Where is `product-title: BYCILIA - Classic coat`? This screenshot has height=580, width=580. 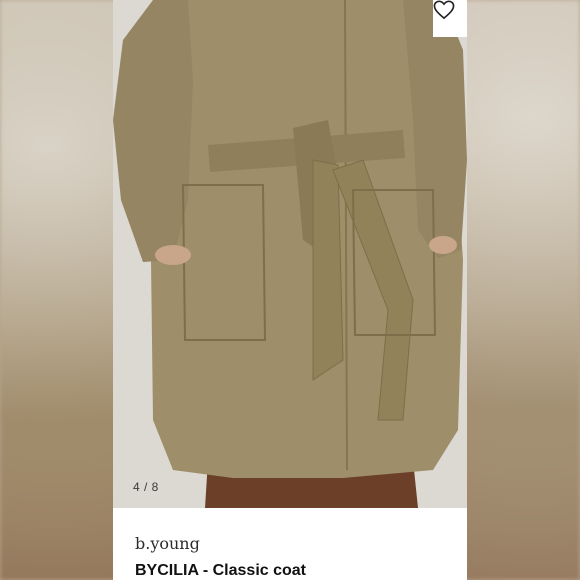
product-title: BYCILIA - Classic coat is located at coordinates (220, 571).